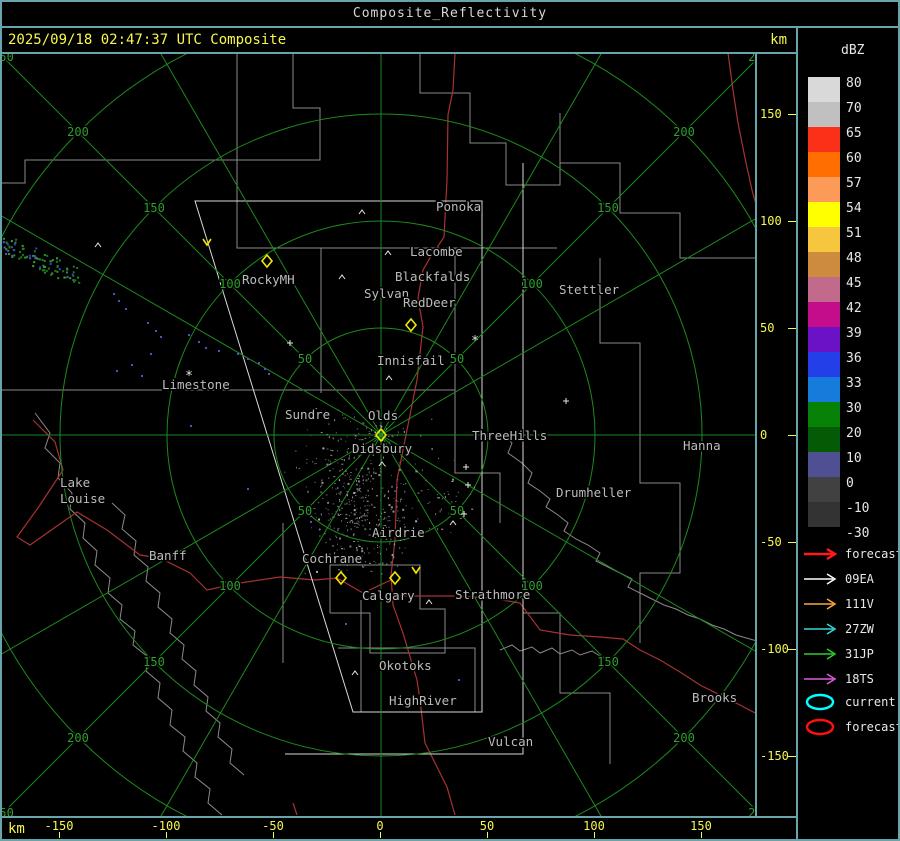  I want to click on colorbar-value-label: -30, so click(858, 533).